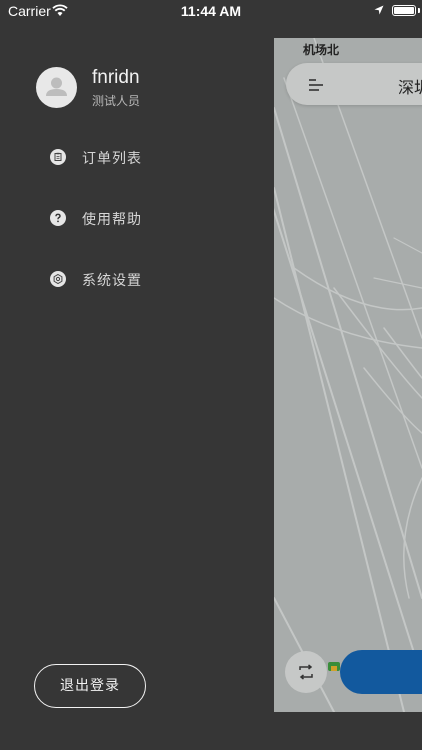 The width and height of the screenshot is (422, 750). What do you see at coordinates (316, 85) in the screenshot?
I see `menu-lines-icon` at bounding box center [316, 85].